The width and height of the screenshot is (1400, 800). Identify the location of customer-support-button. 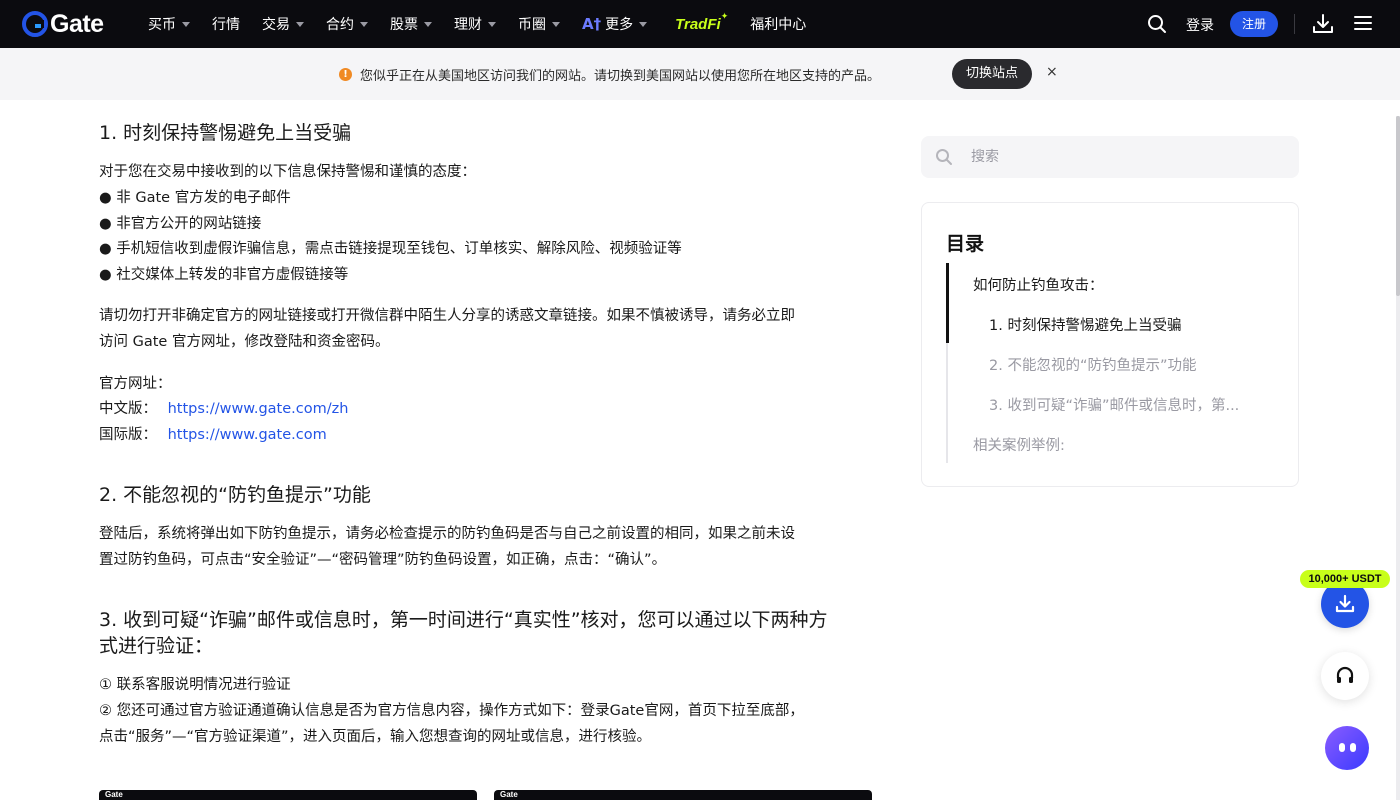
(1345, 676).